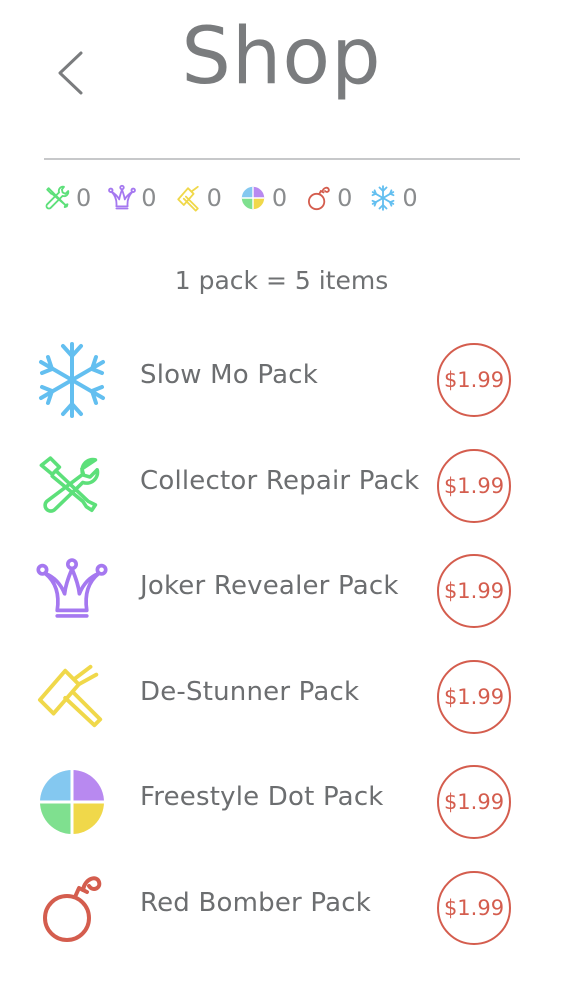 The image size is (563, 1000). What do you see at coordinates (255, 902) in the screenshot?
I see `pack-name: Red Bomber Pack` at bounding box center [255, 902].